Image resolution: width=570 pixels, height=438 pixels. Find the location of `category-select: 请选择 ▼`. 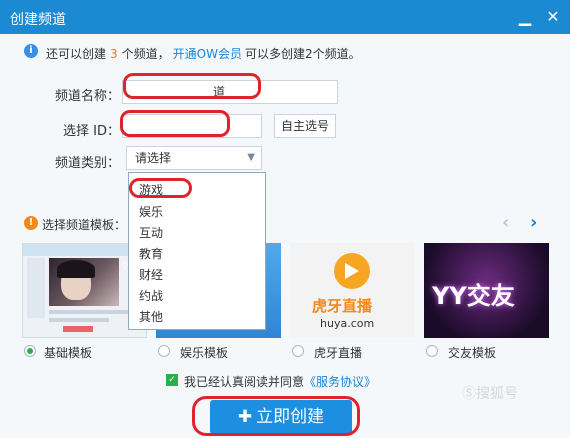

category-select: 请选择 ▼ is located at coordinates (194, 158).